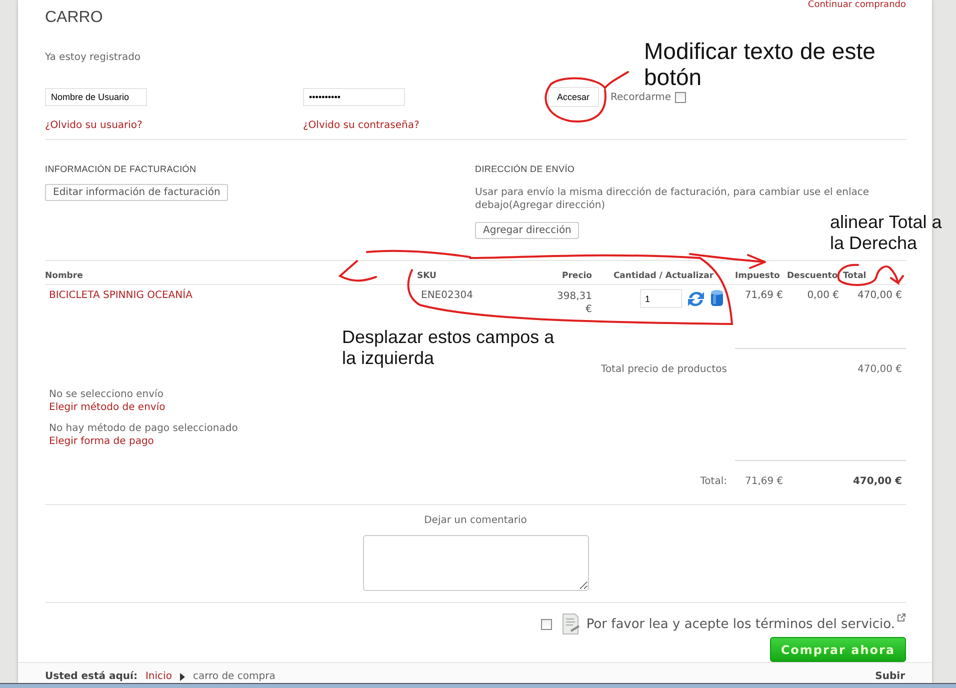  Describe the element at coordinates (663, 273) in the screenshot. I see `column-header: Cantidad / Actualizar` at that location.